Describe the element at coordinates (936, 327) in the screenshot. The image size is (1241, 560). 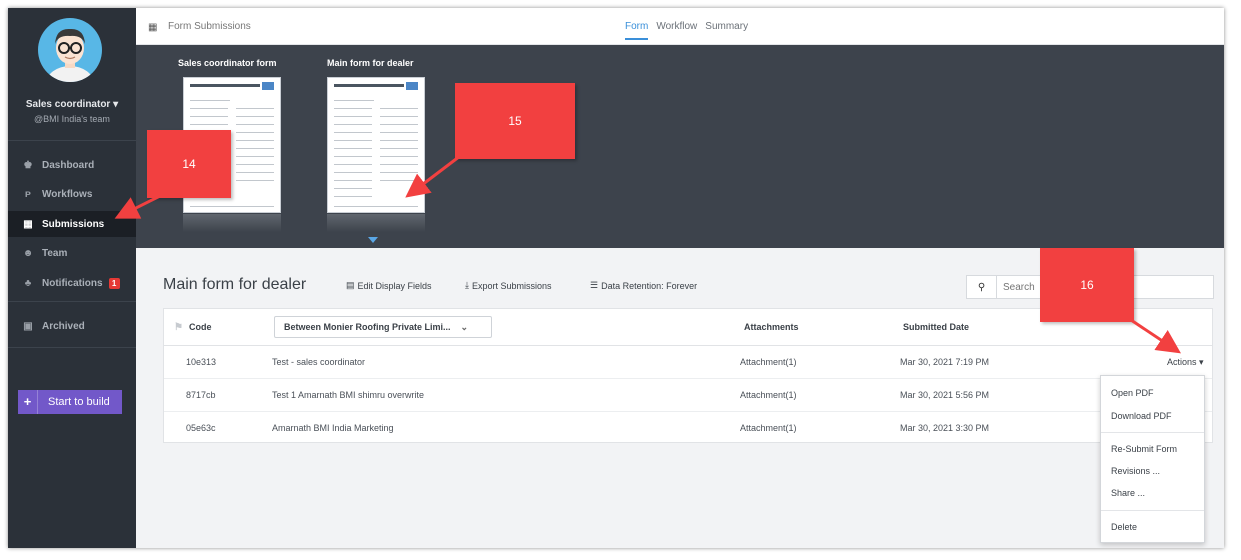
I see `column-header-submitted-date: Submitted Date` at that location.